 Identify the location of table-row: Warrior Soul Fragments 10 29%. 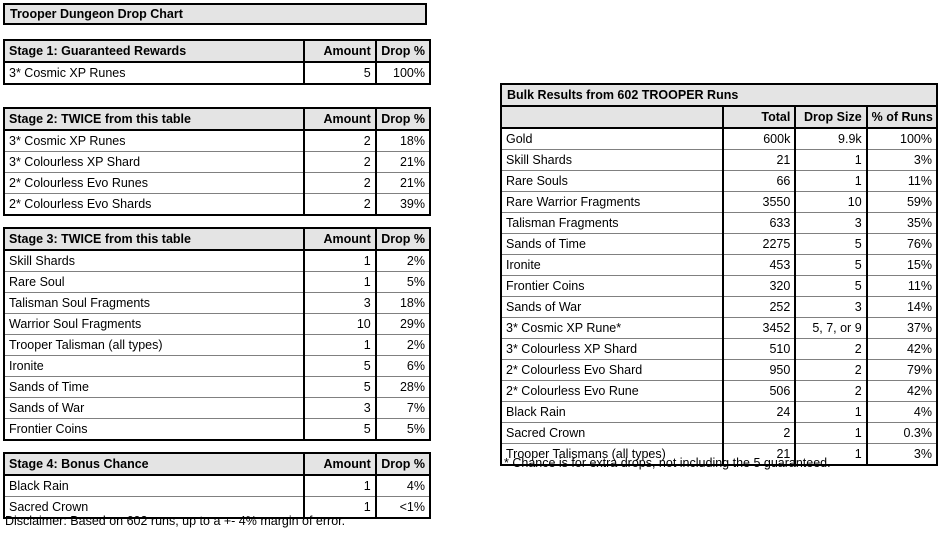
(217, 324).